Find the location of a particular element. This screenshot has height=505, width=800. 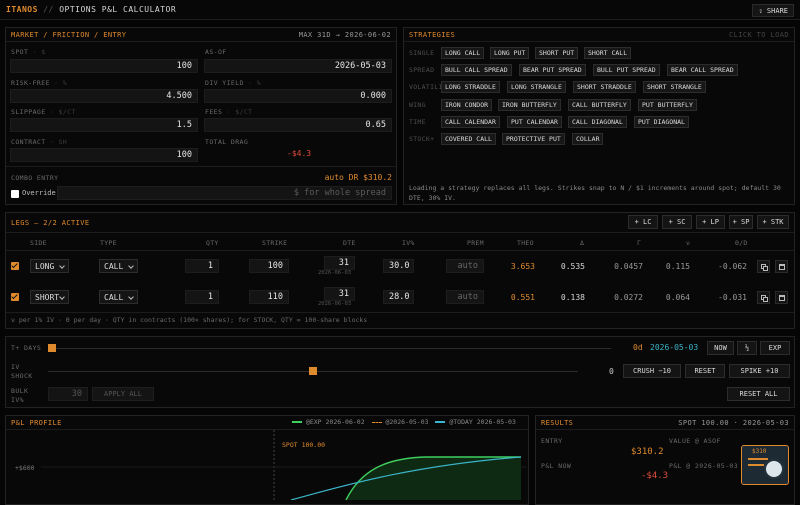

market-title: MARKET / FRICTION / ENTRY is located at coordinates (69, 35).